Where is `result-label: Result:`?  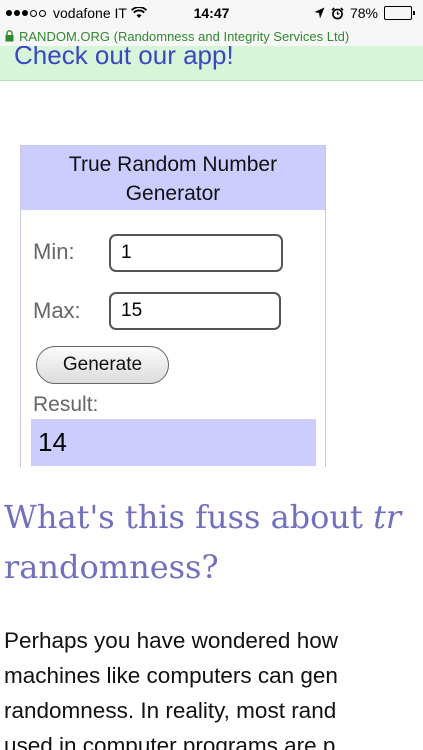
result-label: Result: is located at coordinates (66, 404).